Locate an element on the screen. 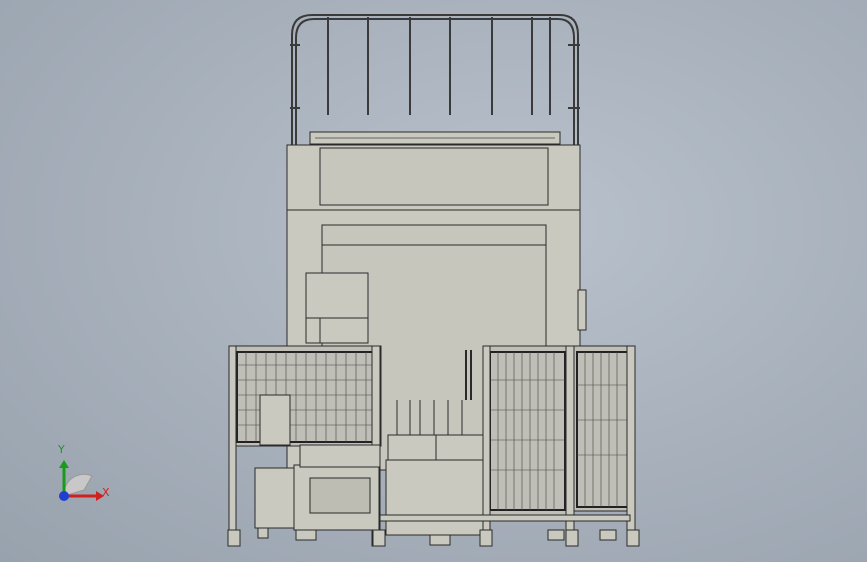 Image resolution: width=867 pixels, height=562 pixels. triad-x-label: X is located at coordinates (106, 492).